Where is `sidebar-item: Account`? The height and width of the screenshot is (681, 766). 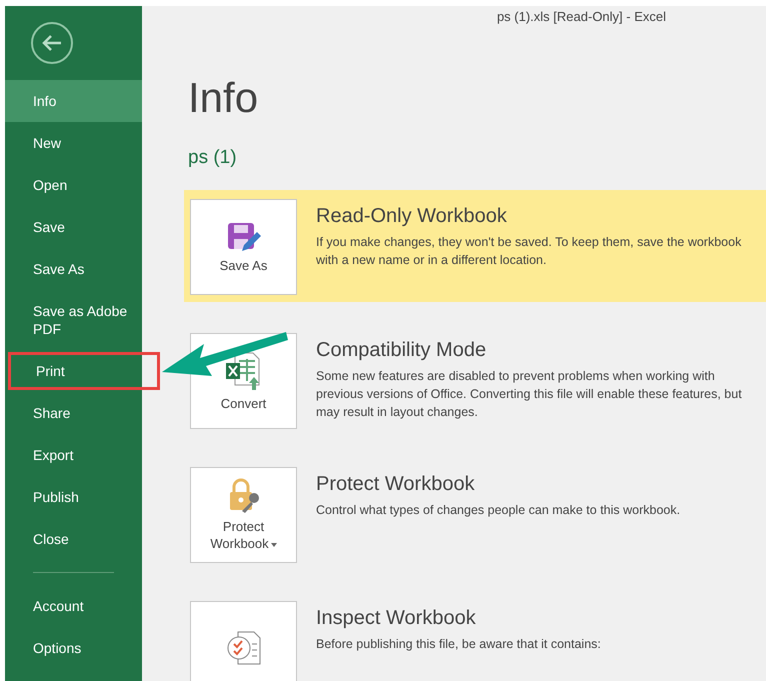 sidebar-item: Account is located at coordinates (73, 606).